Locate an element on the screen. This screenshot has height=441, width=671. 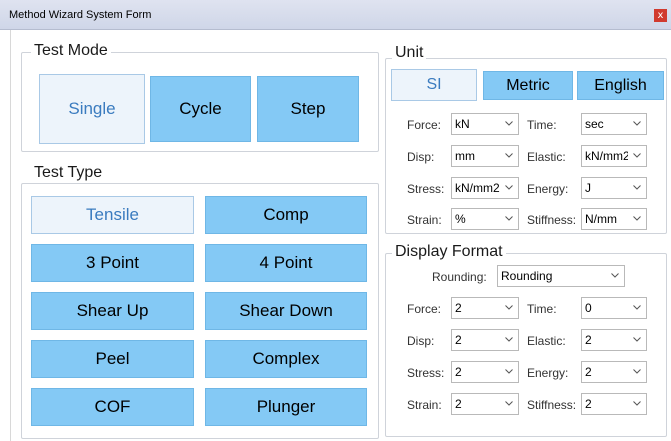
shear-down-button: Shear Down is located at coordinates (286, 311).